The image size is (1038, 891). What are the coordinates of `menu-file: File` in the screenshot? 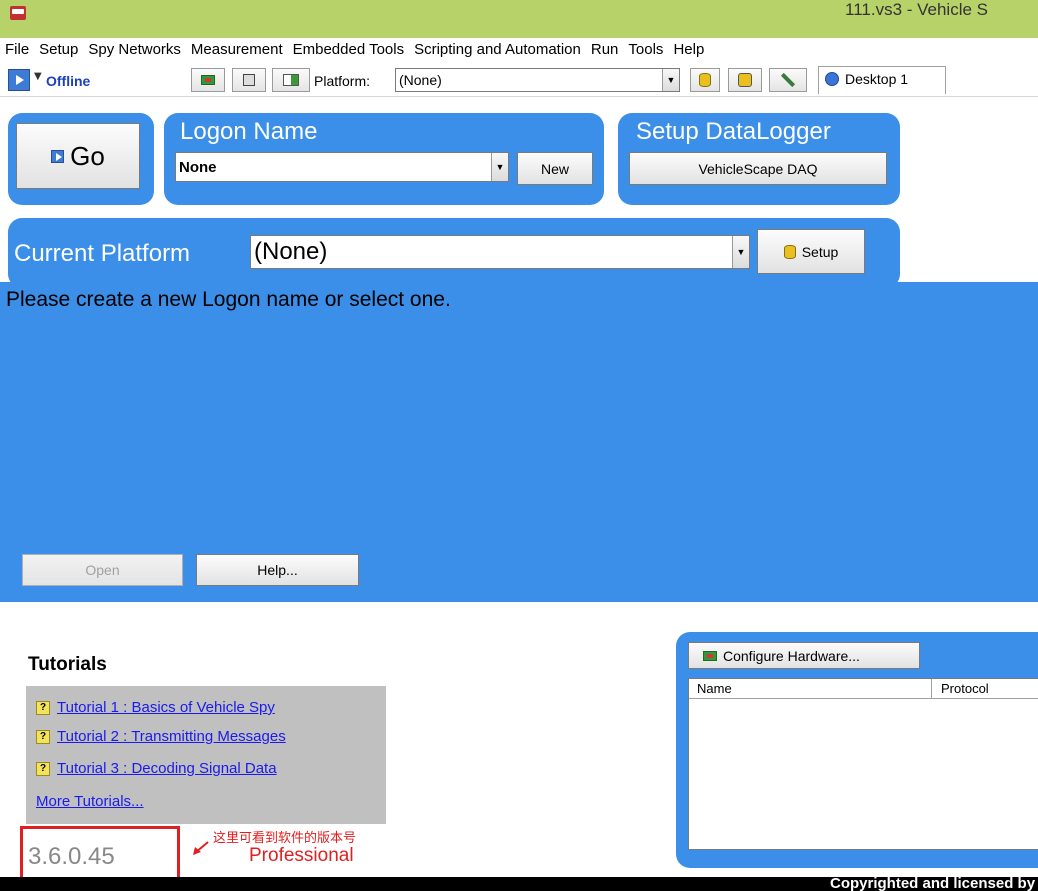 It's located at (17, 49).